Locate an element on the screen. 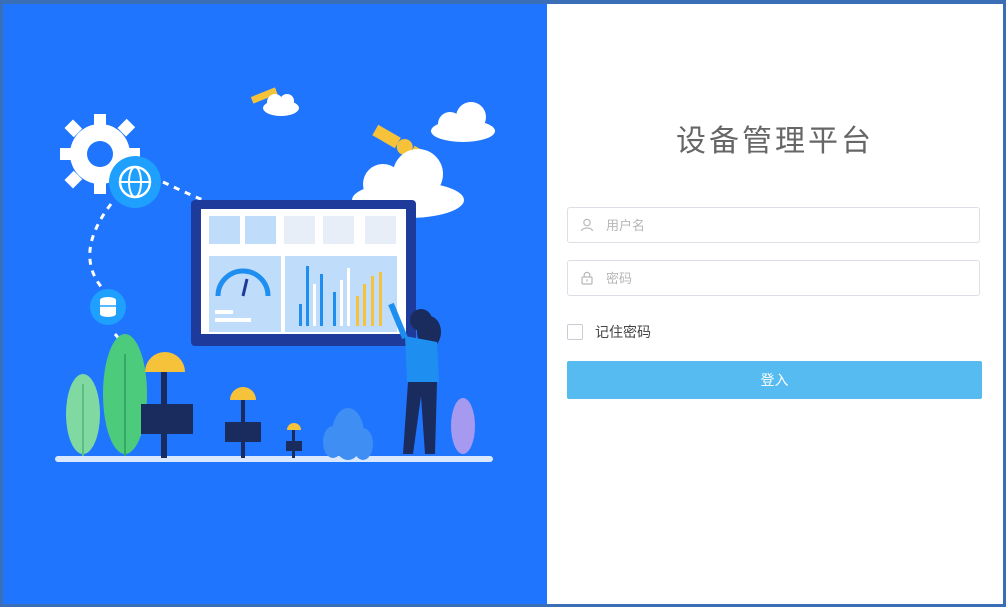 The image size is (1006, 607). page-title: 设备管理平台 is located at coordinates (775, 141).